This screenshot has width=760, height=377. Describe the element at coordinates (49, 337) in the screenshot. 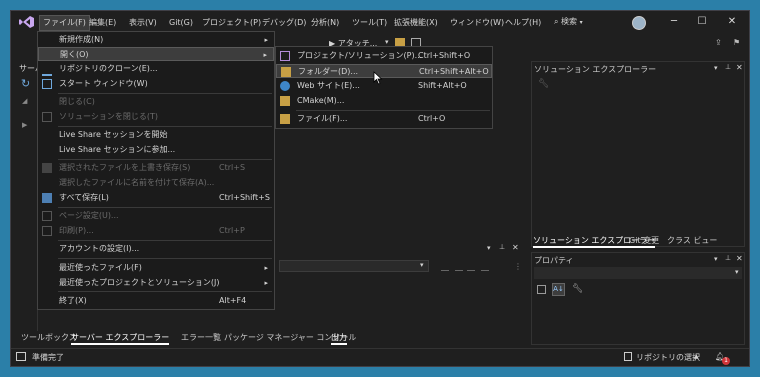

I see `tab-toolbox: ツールボックス` at that location.